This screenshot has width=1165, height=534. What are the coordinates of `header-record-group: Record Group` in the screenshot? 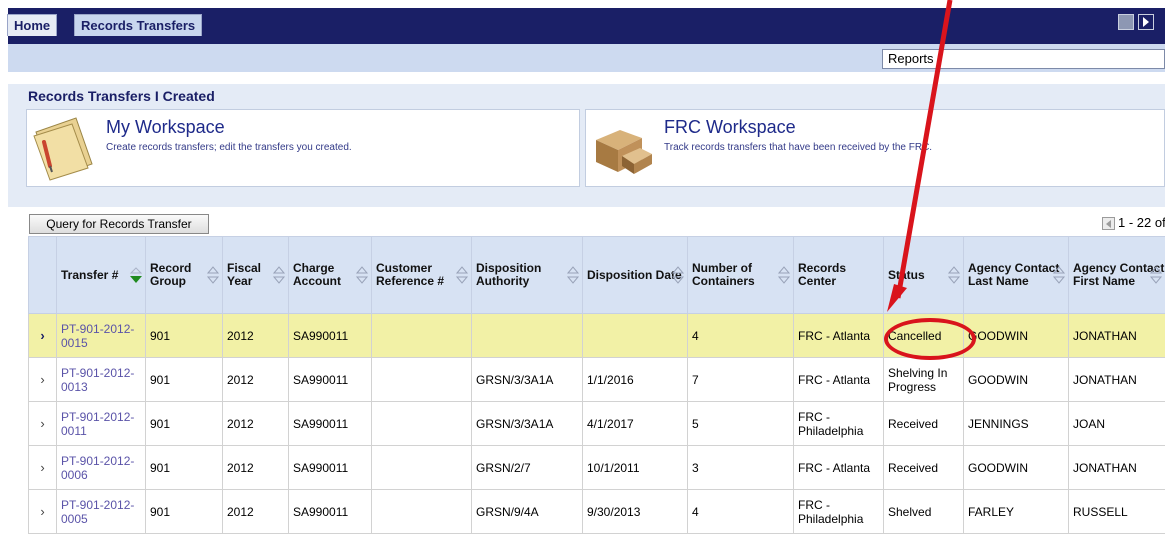 It's located at (184, 275).